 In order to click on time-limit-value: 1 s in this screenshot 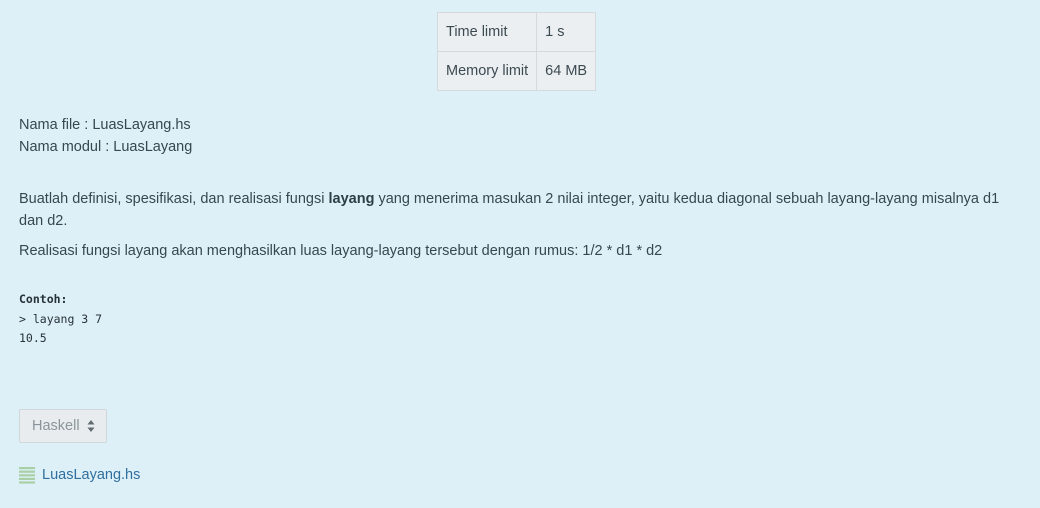, I will do `click(566, 32)`.